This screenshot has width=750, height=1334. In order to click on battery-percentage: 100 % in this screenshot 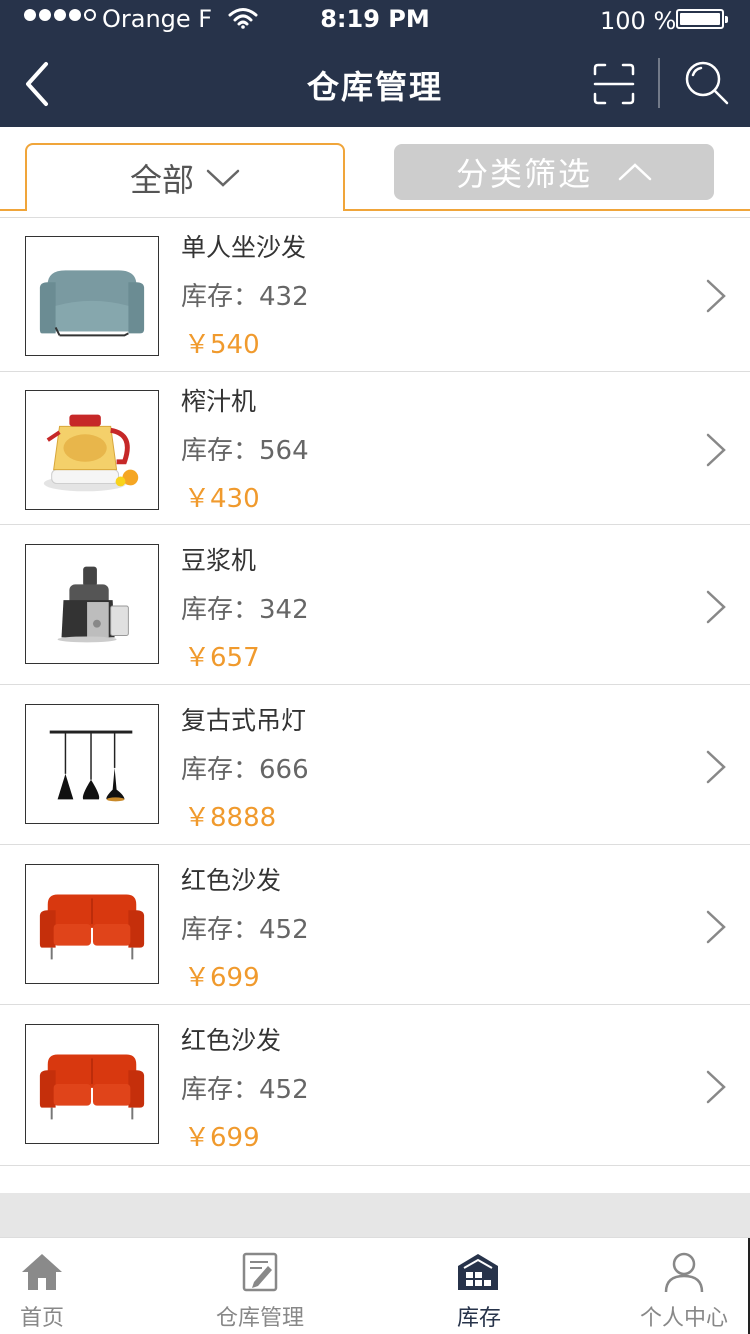, I will do `click(638, 21)`.